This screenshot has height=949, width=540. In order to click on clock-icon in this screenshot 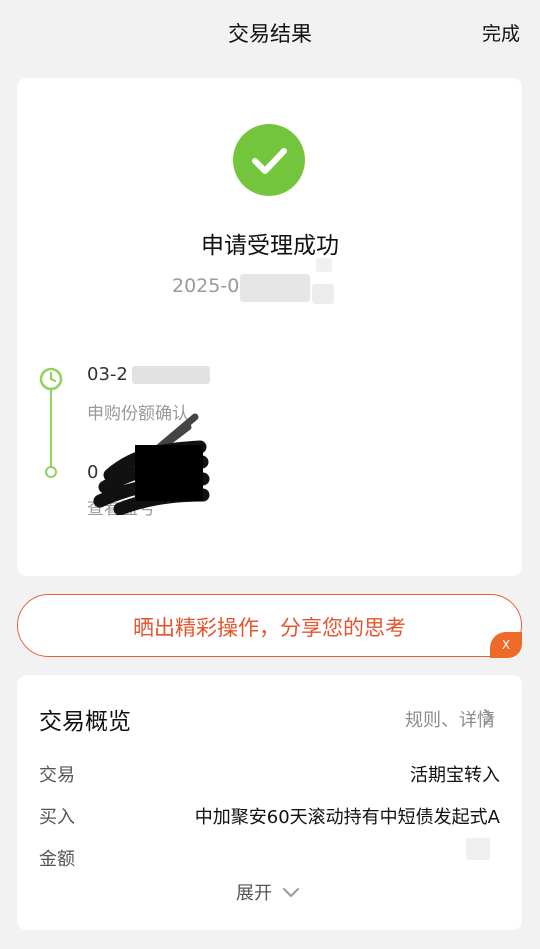, I will do `click(51, 379)`.